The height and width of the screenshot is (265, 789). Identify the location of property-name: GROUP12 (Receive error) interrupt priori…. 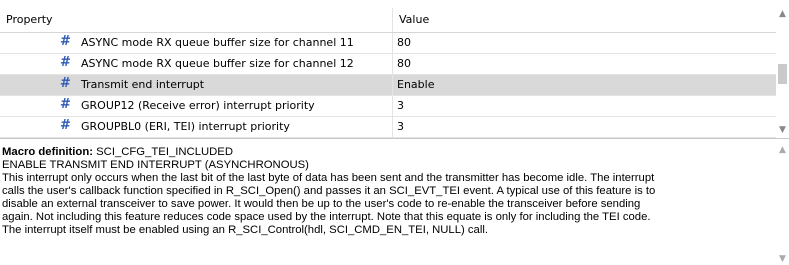
(198, 105).